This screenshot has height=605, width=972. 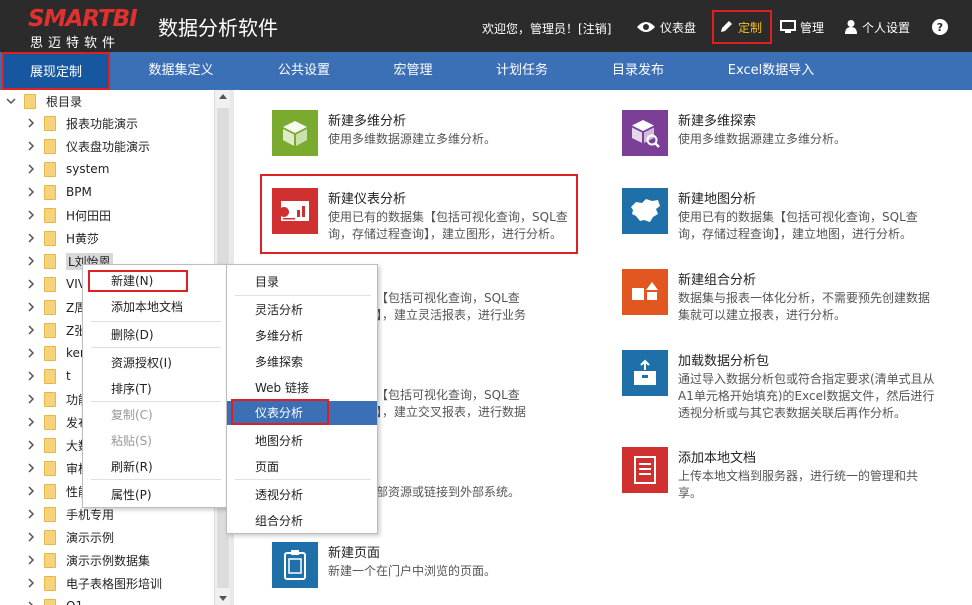 What do you see at coordinates (94, 583) in the screenshot?
I see `tree-item: 电子表格图形培训` at bounding box center [94, 583].